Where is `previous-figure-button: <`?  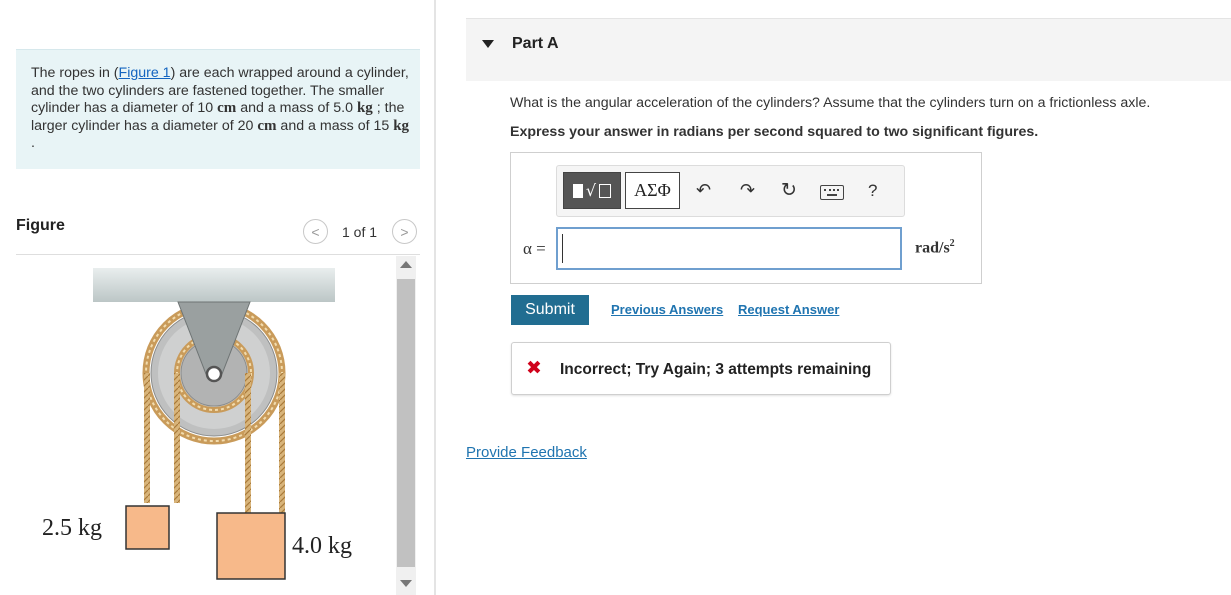 previous-figure-button: < is located at coordinates (315, 231).